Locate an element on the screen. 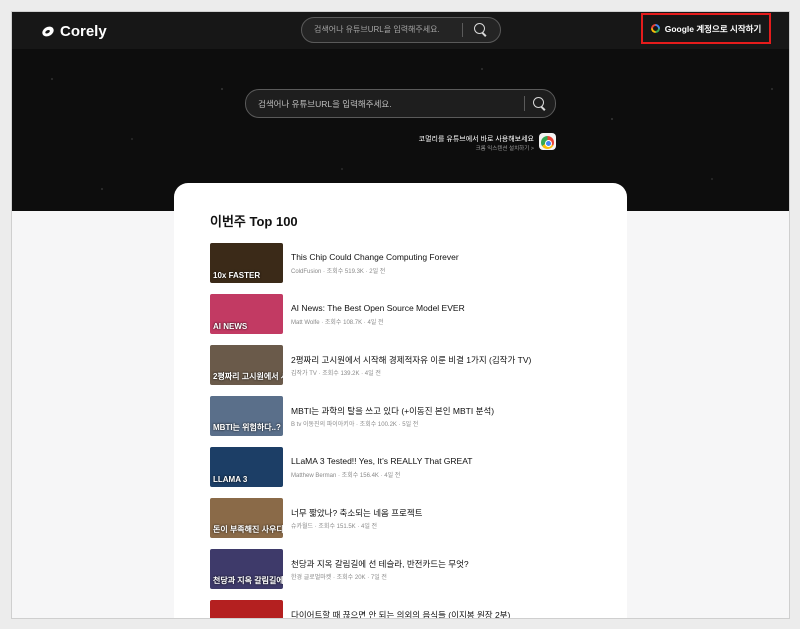 The width and height of the screenshot is (800, 629). google-login-label: Google 계정으로 시작하기 is located at coordinates (713, 28).